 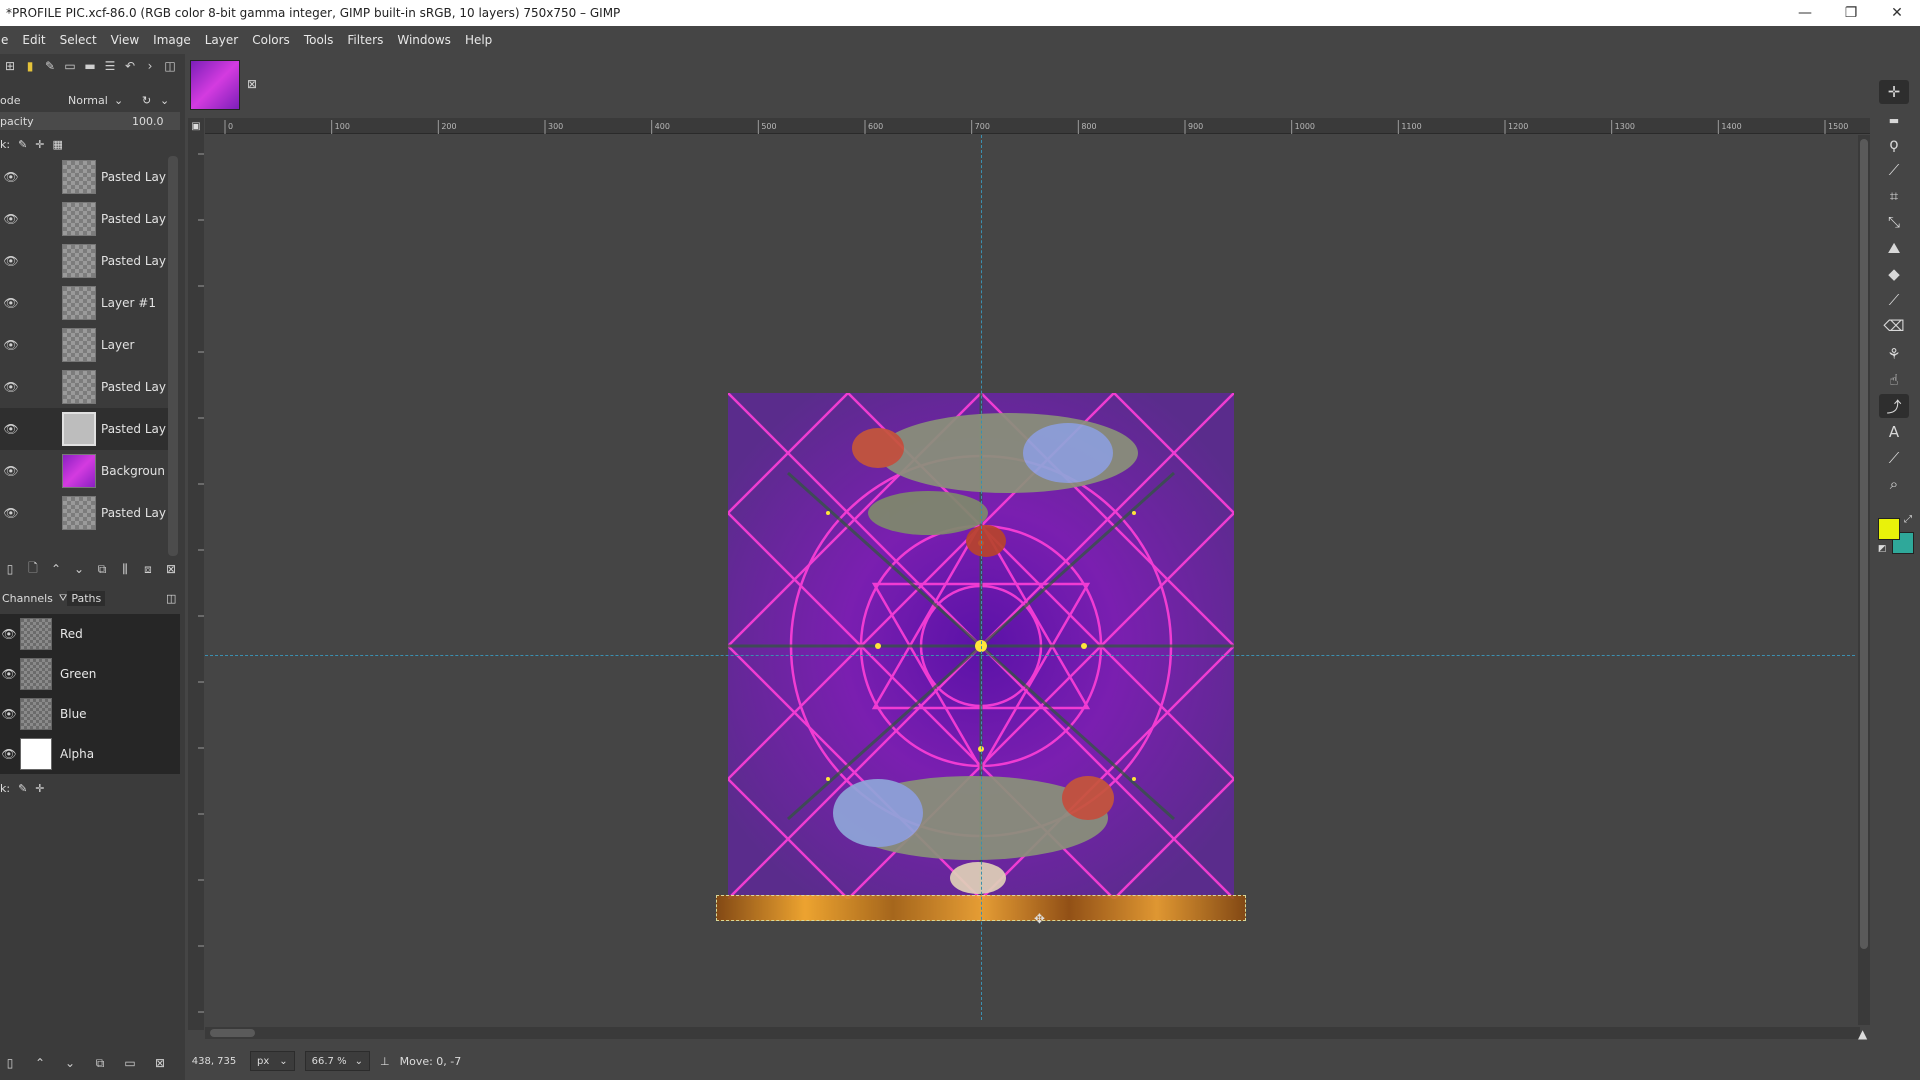 I want to click on close-button: ✕, so click(x=1897, y=13).